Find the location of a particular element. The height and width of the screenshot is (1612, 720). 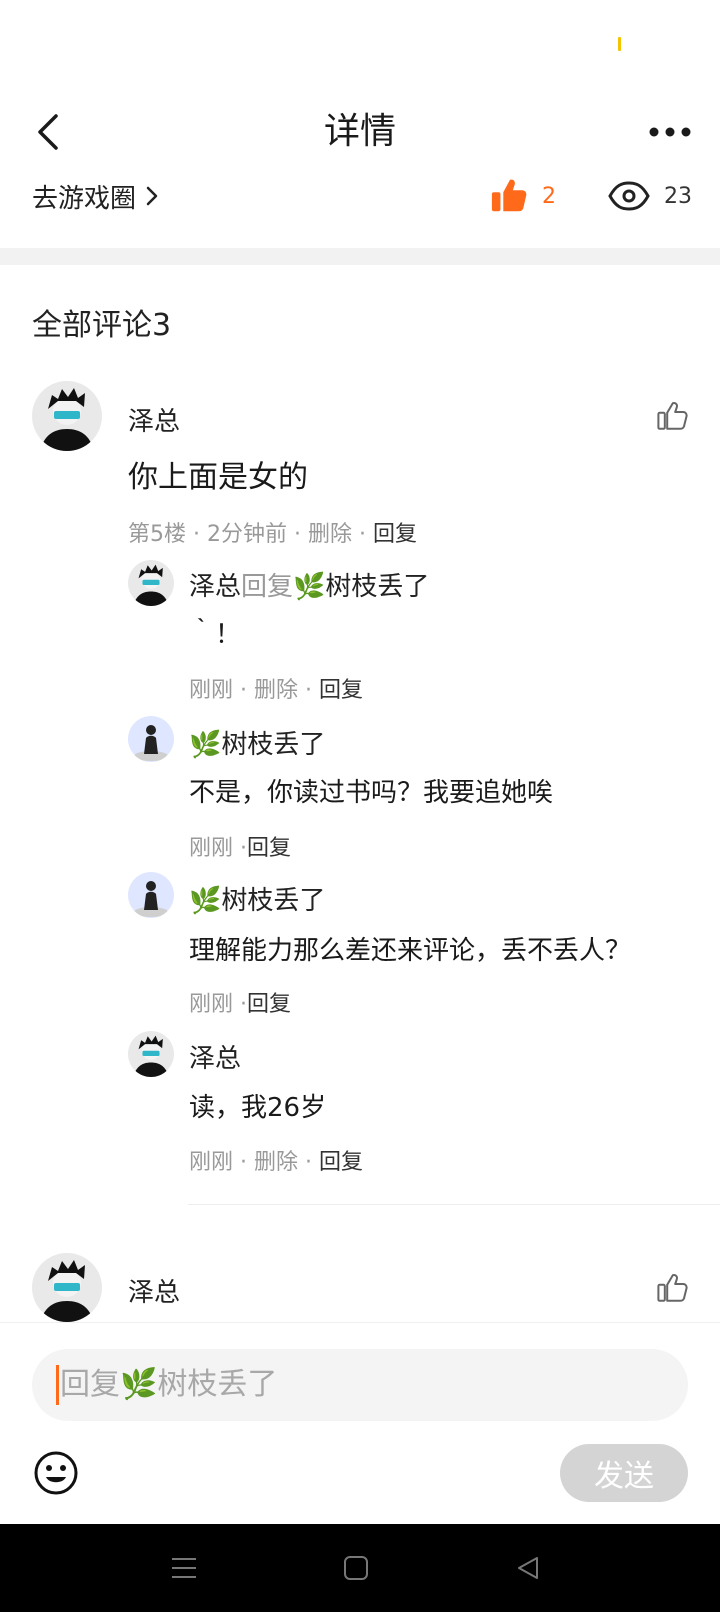

more-button is located at coordinates (670, 132).